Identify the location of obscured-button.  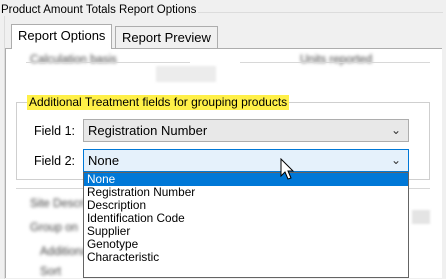
(186, 74).